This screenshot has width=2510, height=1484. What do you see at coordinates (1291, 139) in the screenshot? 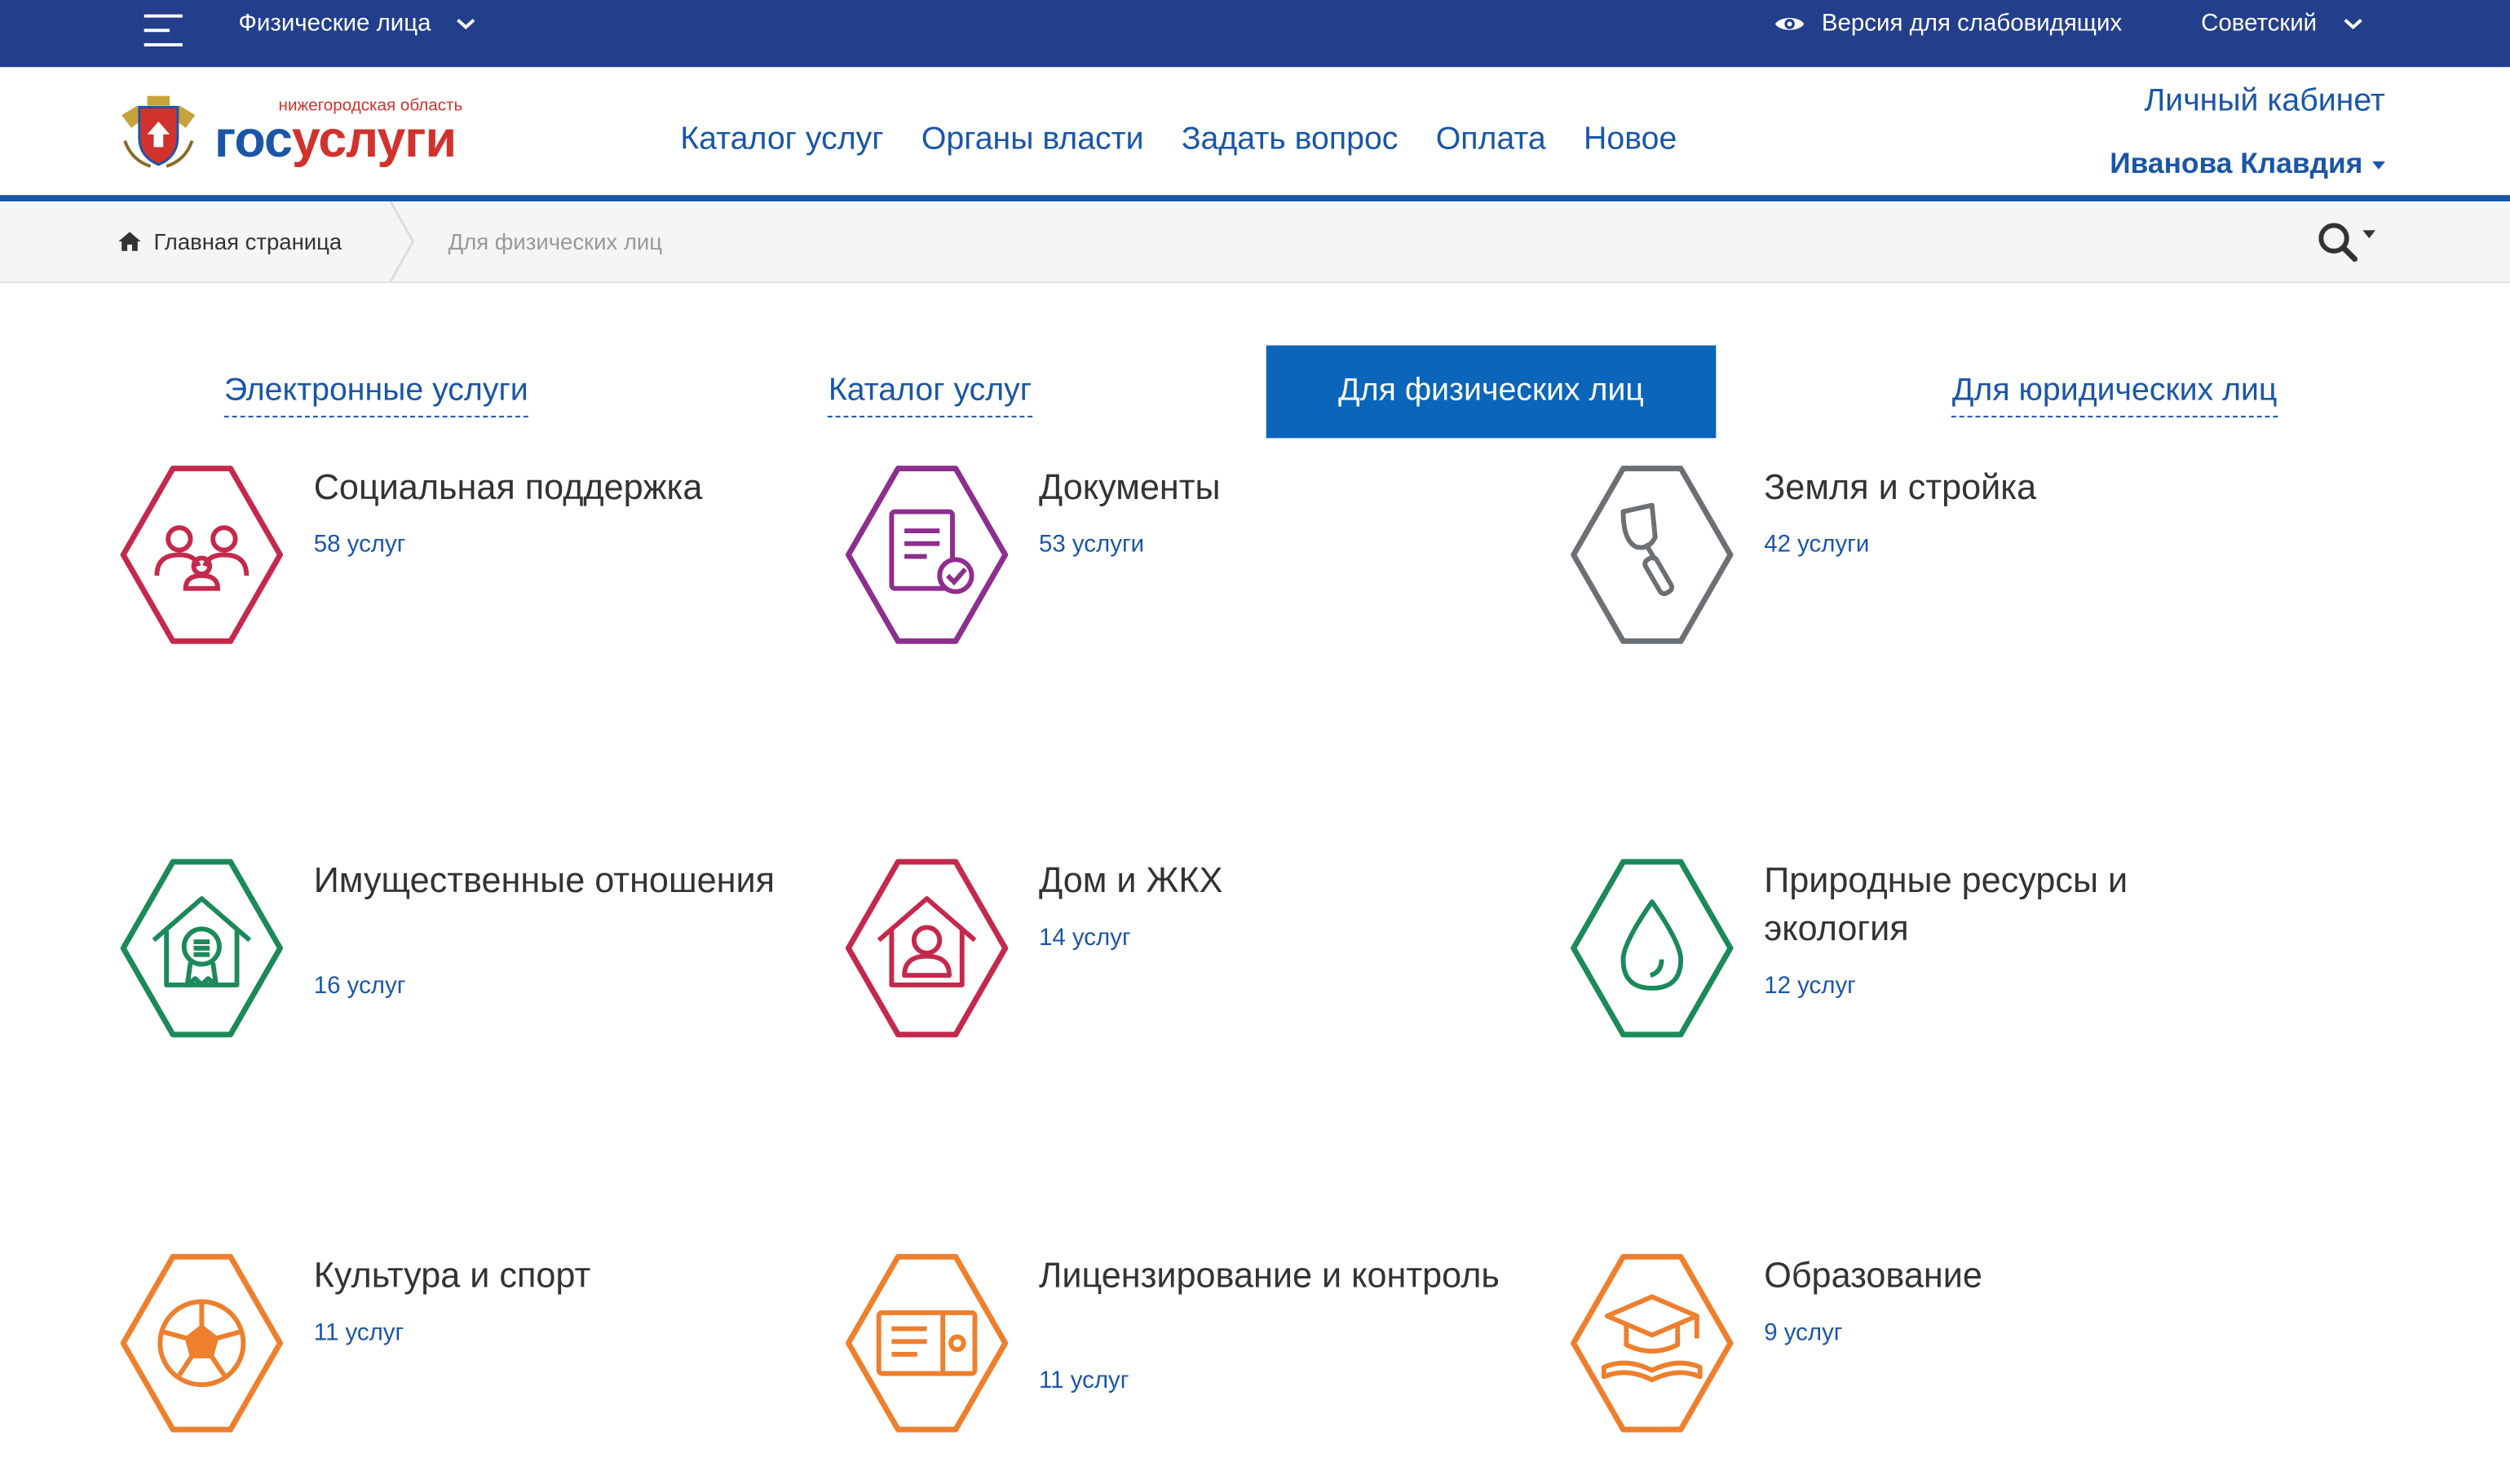
I see `nav-item-ask-question: Задать вопрос` at bounding box center [1291, 139].